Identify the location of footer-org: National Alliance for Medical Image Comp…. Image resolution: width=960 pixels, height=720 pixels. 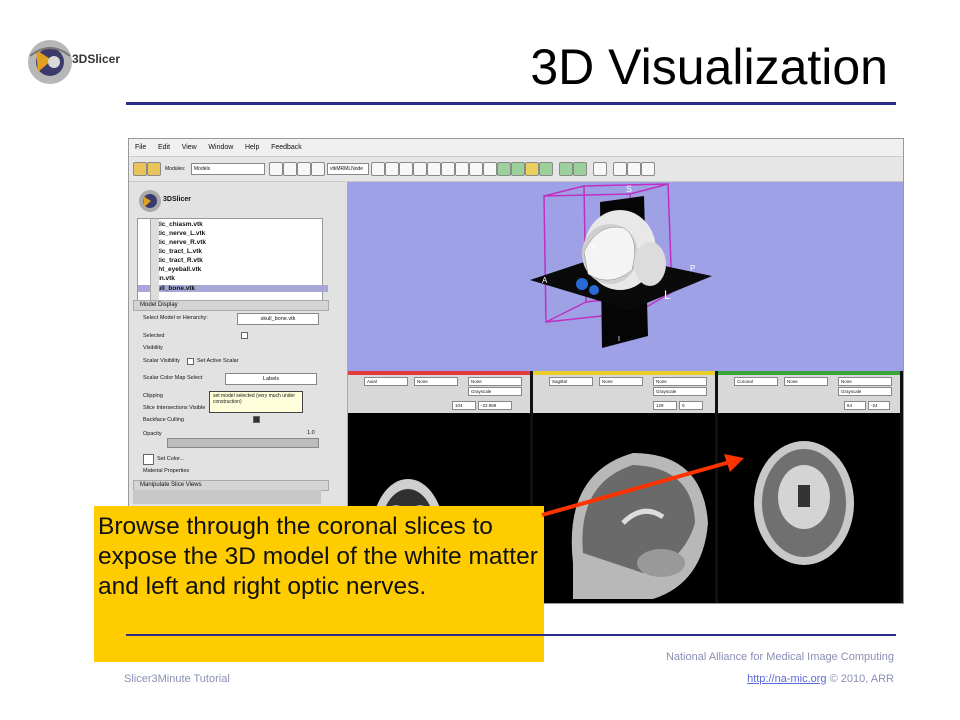
(779, 657).